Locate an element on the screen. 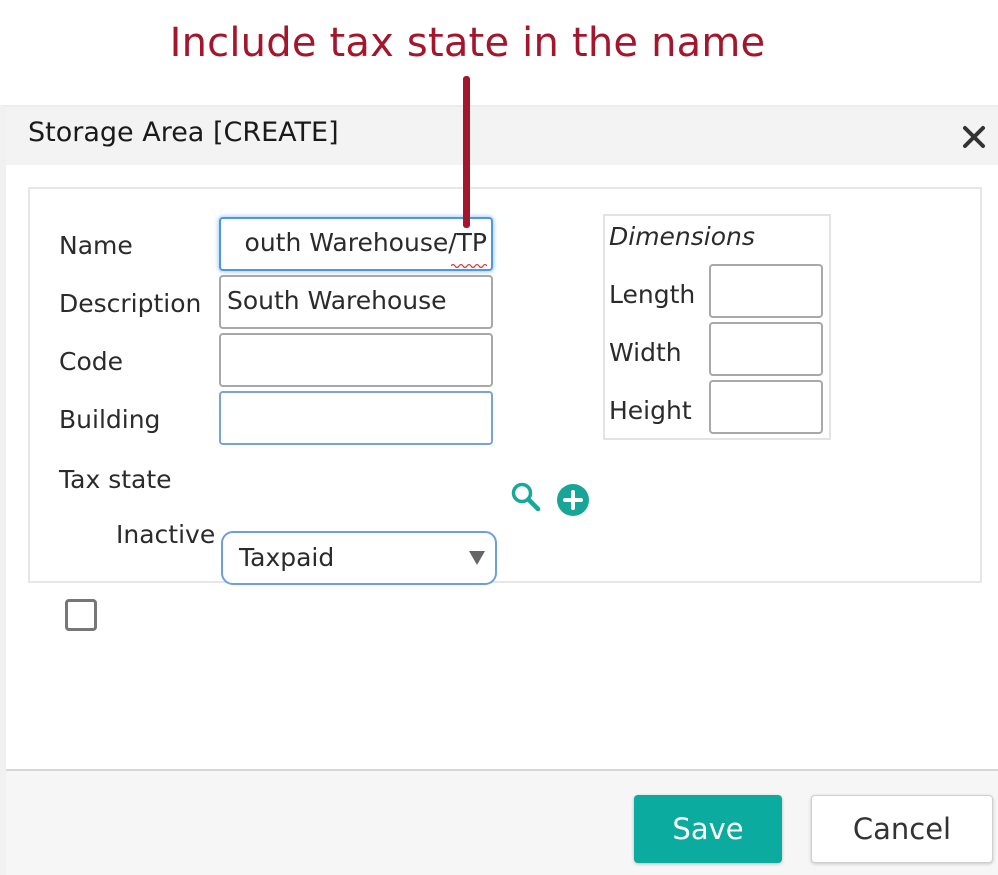 The width and height of the screenshot is (998, 875). annotation-callout-text: Include tax state in the name is located at coordinates (467, 43).